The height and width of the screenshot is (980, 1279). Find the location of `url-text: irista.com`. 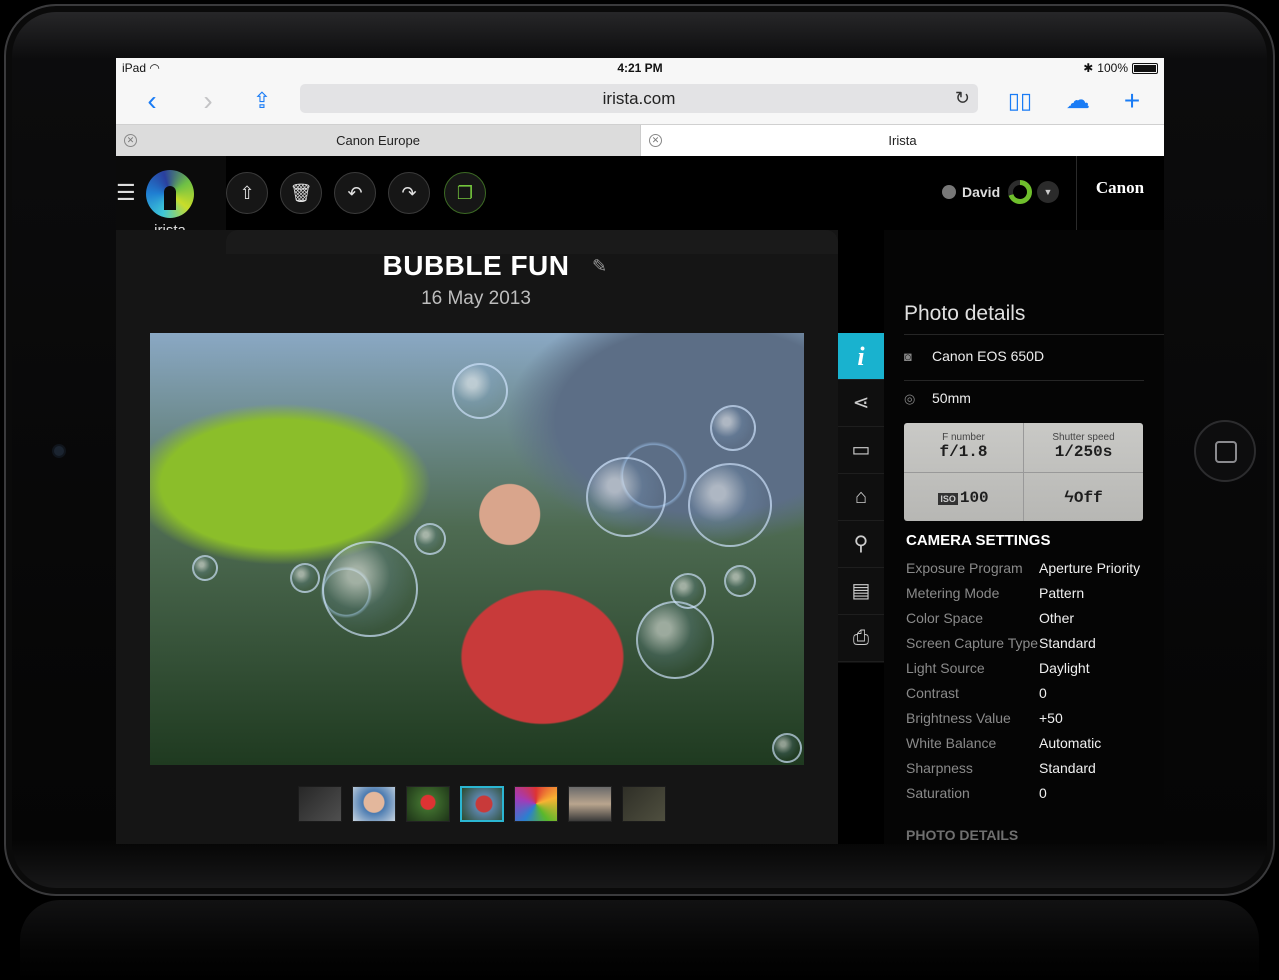

url-text: irista.com is located at coordinates (639, 98).